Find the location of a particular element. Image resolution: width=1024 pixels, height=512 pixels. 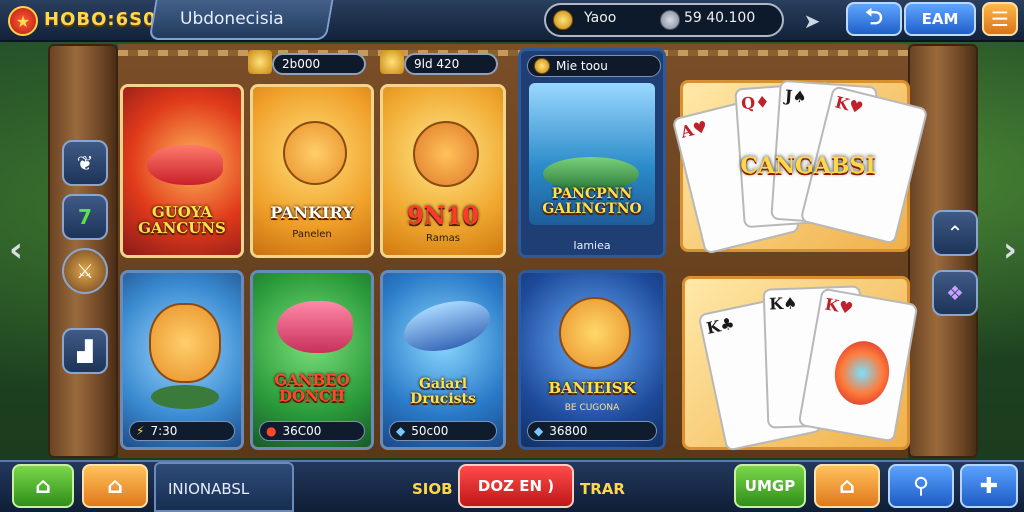

game-title: 9N10 is located at coordinates (443, 215).